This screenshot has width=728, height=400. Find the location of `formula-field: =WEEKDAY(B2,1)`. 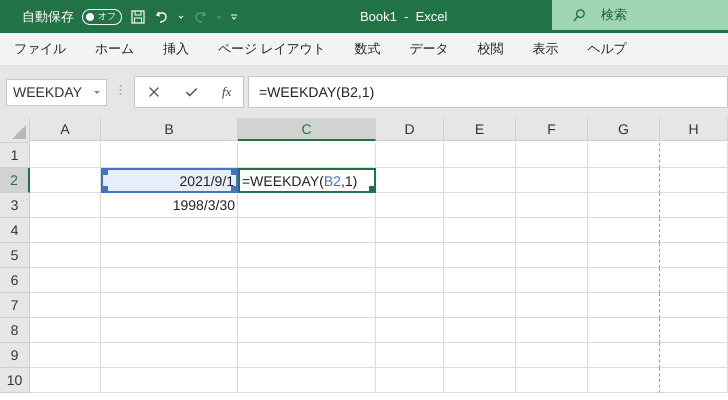

formula-field: =WEEKDAY(B2,1) is located at coordinates (488, 92).